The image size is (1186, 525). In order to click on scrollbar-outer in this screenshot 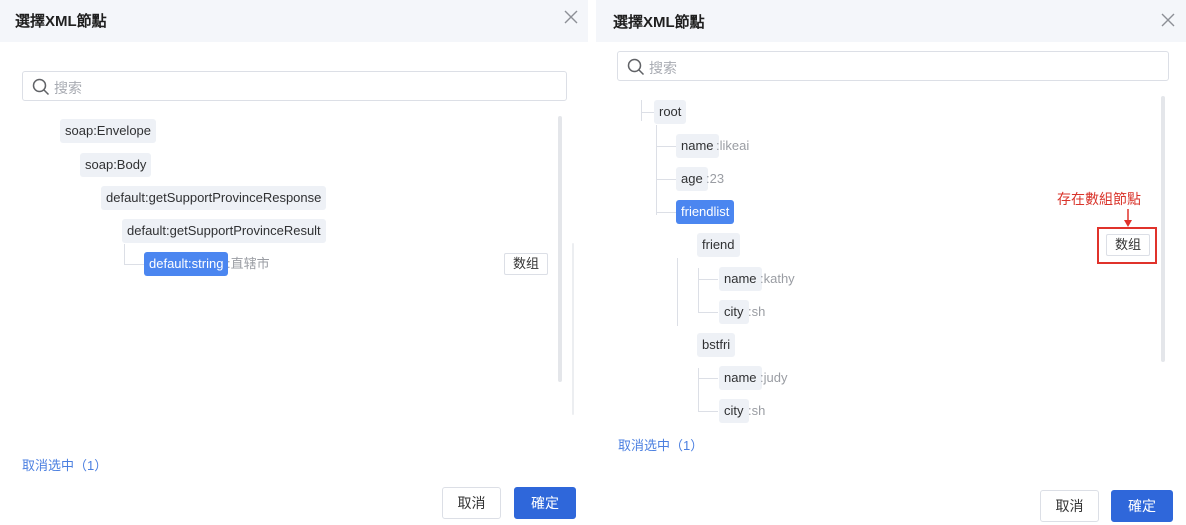, I will do `click(573, 329)`.